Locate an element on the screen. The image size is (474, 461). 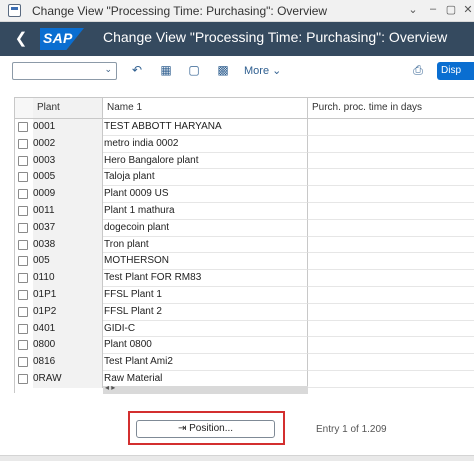
window-app-icon is located at coordinates (14, 10).